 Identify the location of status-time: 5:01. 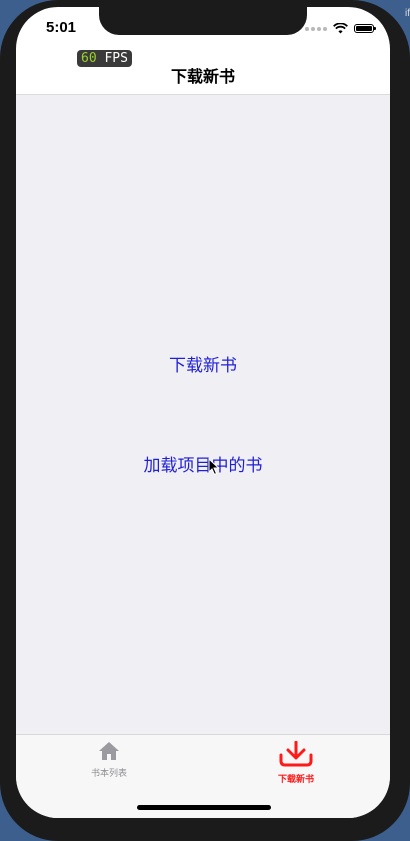
(61, 27).